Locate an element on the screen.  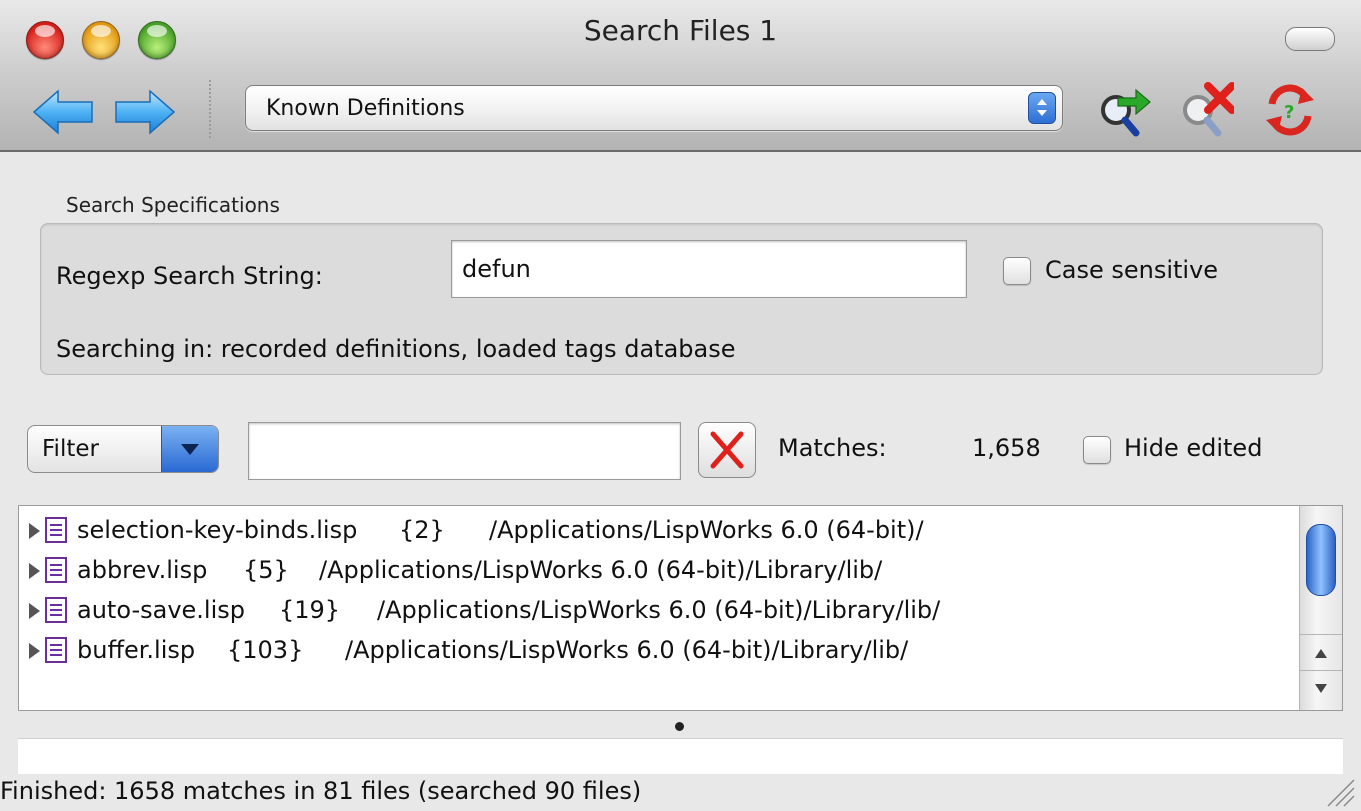
results-scrollbar is located at coordinates (1320, 608).